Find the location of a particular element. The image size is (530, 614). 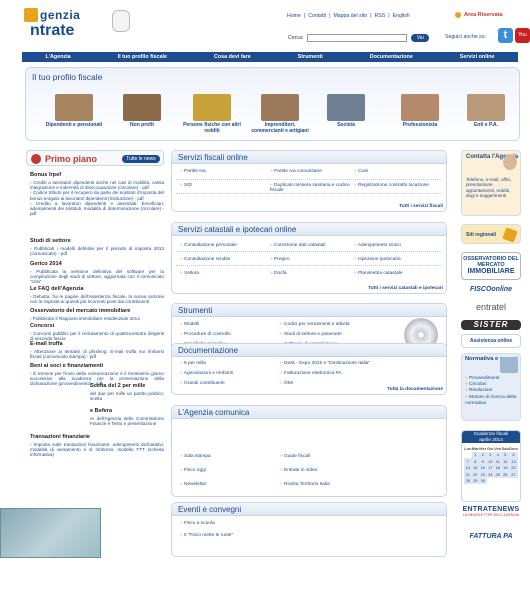

documentazione-all-link: Tutta la documentazione is located at coordinates (415, 389).